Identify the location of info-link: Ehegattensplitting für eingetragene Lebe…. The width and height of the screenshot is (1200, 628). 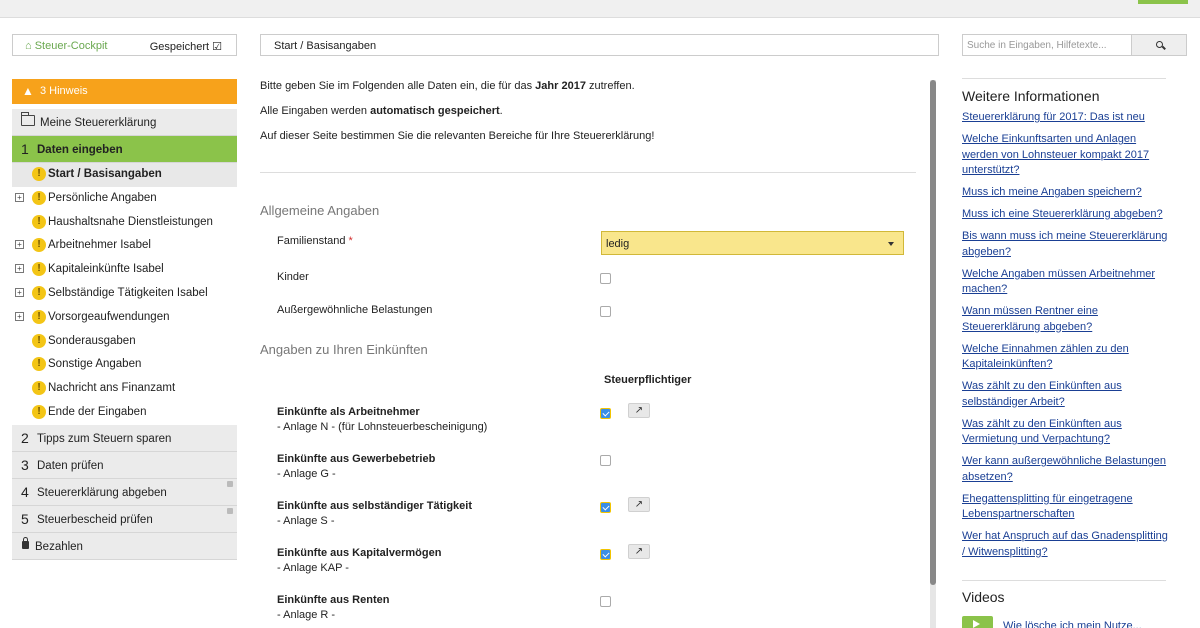
(1065, 507).